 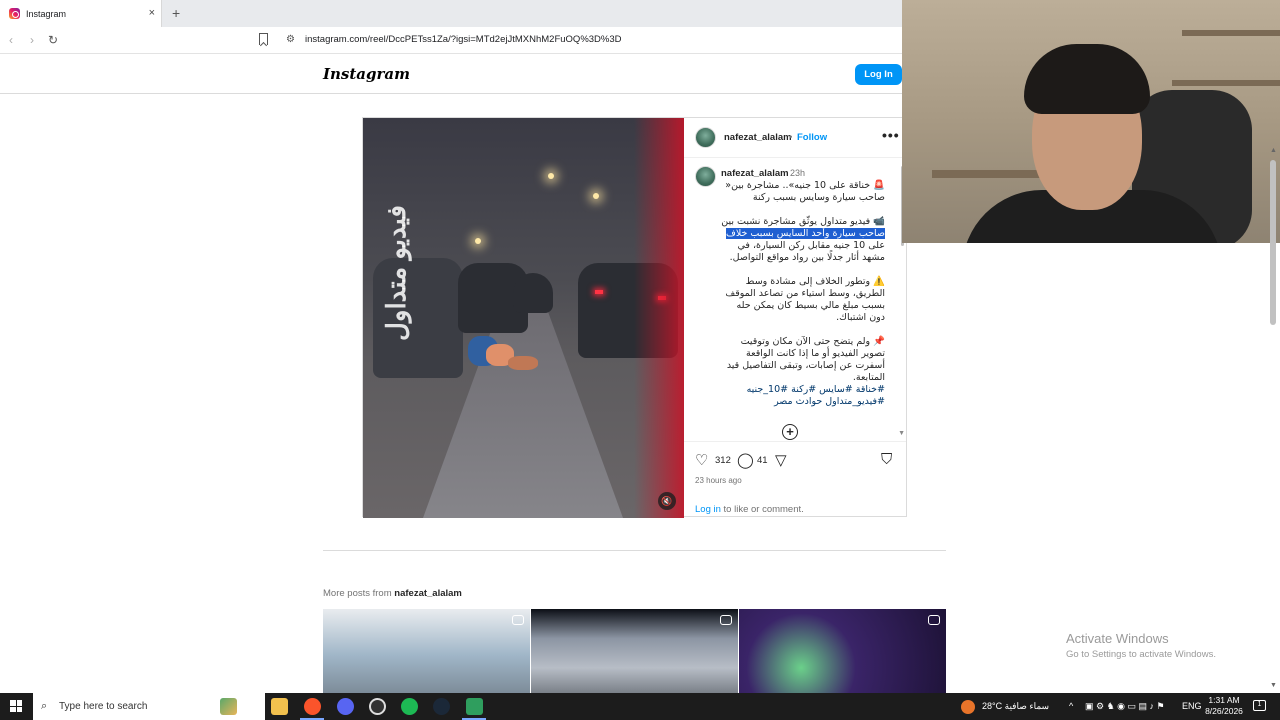 I want to click on back-button: ‹, so click(x=11, y=40).